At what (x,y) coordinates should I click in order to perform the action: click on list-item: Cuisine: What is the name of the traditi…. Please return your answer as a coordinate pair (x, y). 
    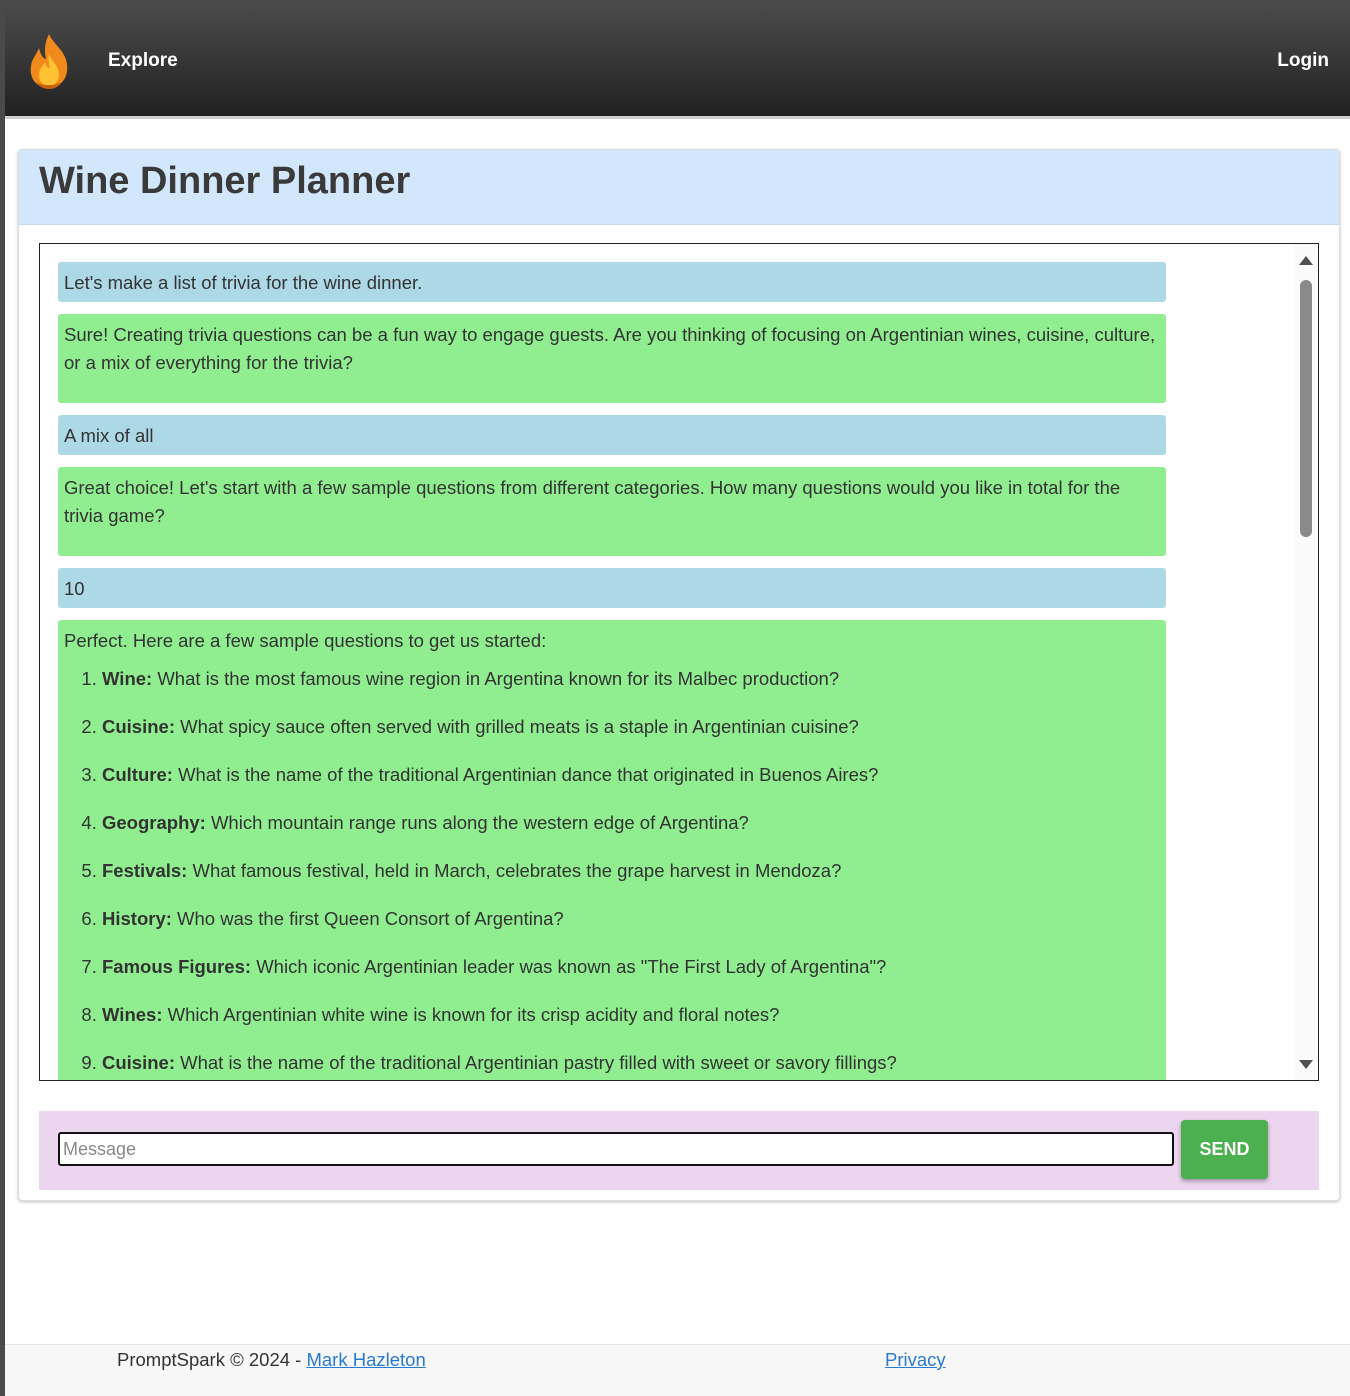
    Looking at the image, I should click on (631, 1063).